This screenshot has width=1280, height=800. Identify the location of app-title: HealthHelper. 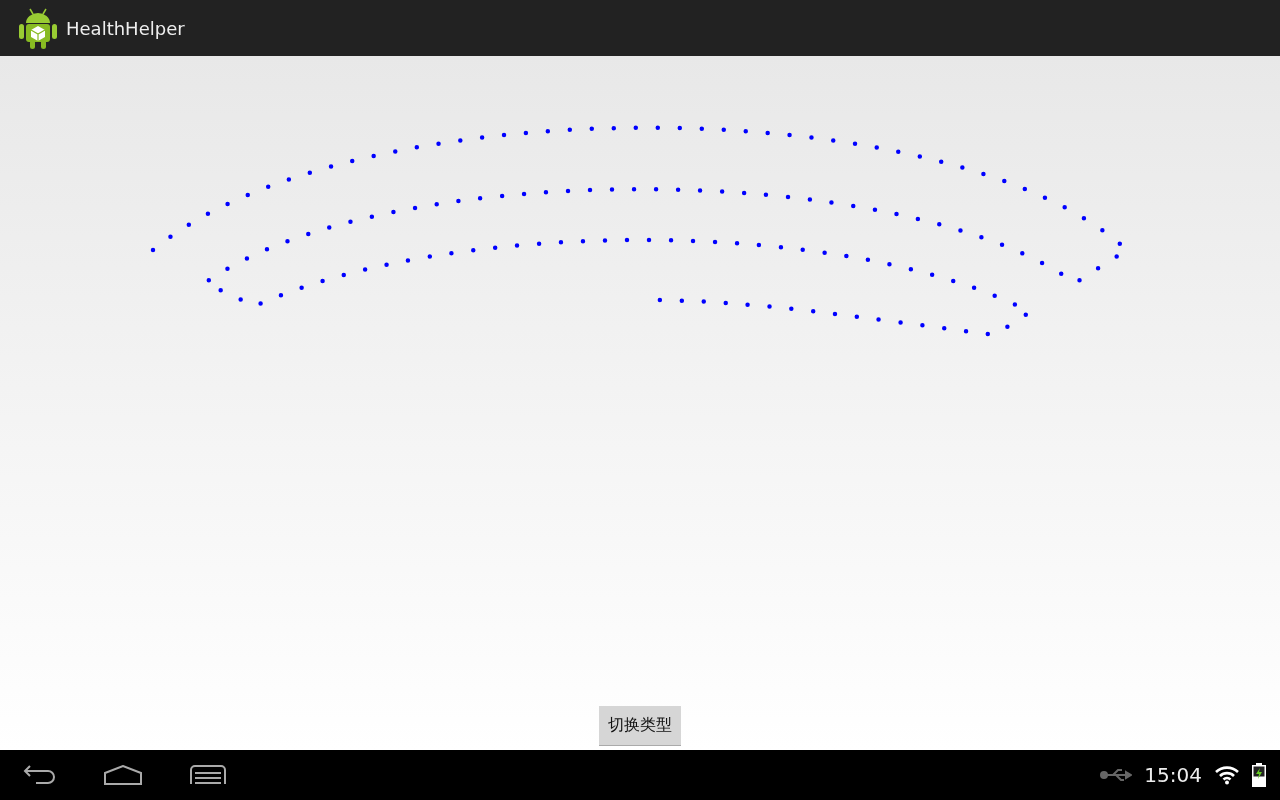
(125, 28).